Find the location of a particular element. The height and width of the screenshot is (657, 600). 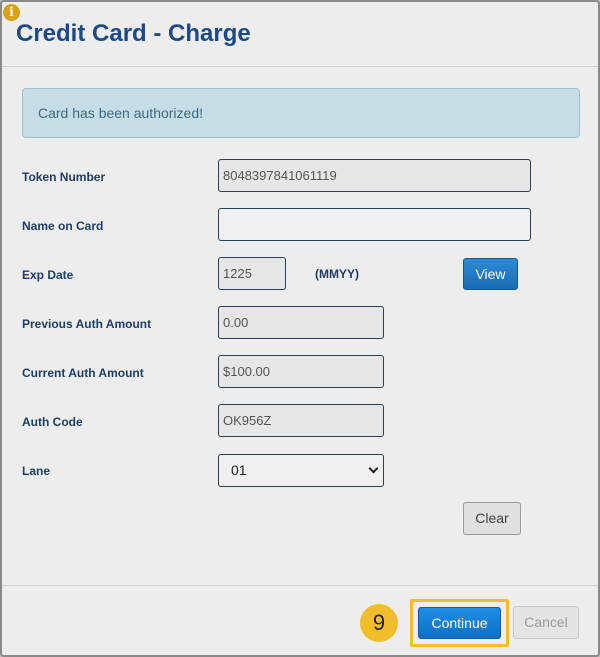

lane-select: 01 is located at coordinates (301, 470).